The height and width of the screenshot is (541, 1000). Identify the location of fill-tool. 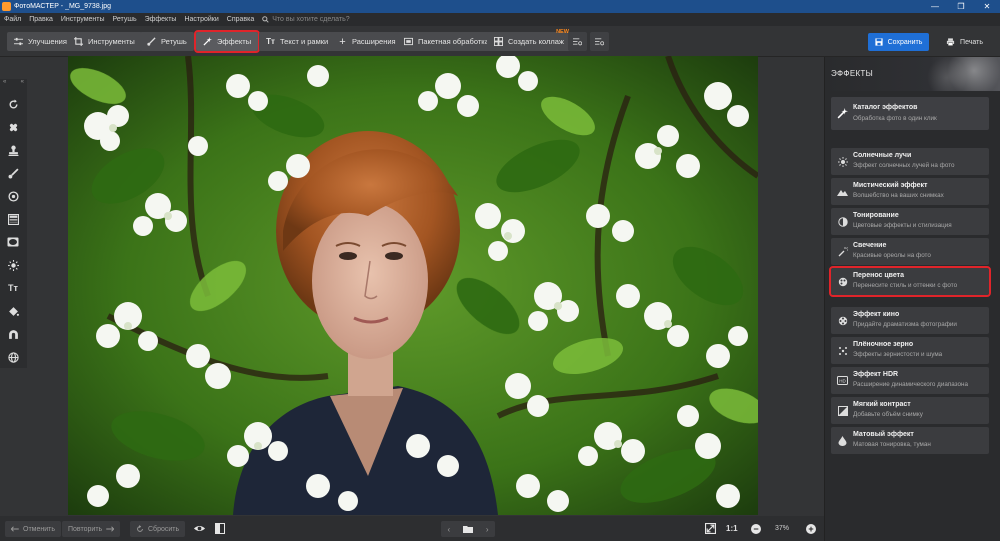
(13, 311).